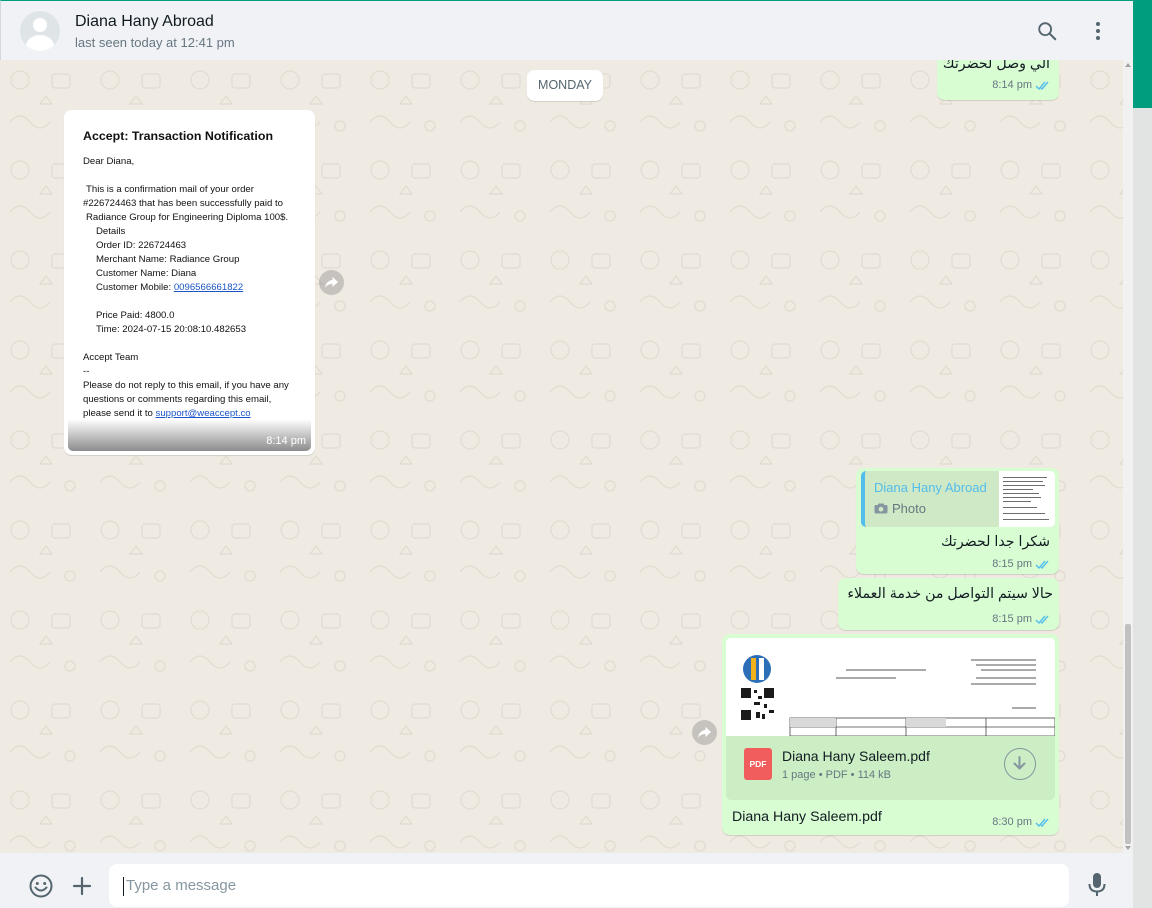 Image resolution: width=1152 pixels, height=908 pixels. I want to click on document-preview, so click(890, 687).